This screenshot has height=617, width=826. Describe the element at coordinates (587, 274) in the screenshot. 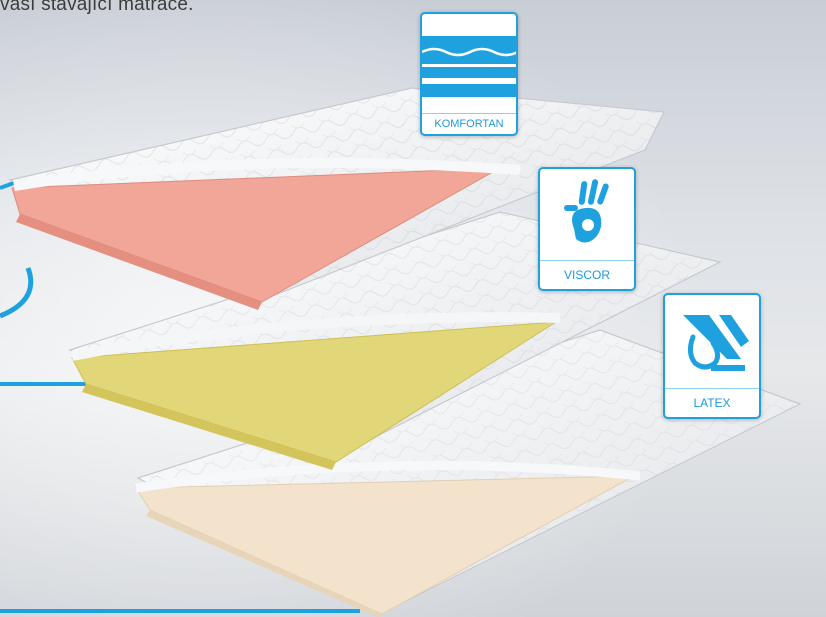

I see `viscor-badge-label: VISCOR` at that location.